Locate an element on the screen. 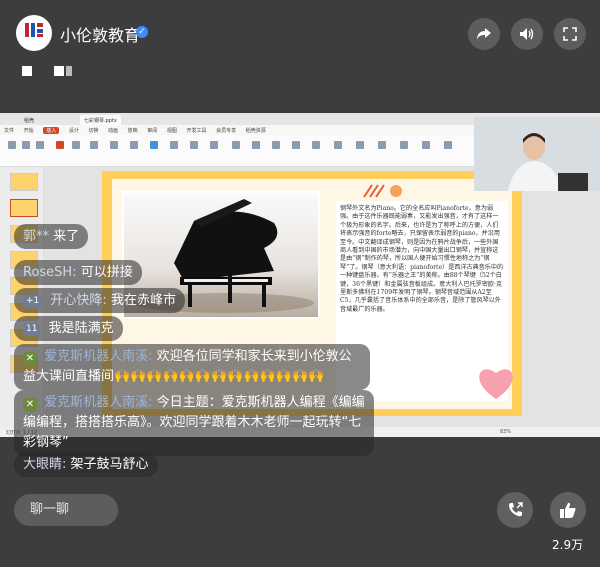 The width and height of the screenshot is (600, 567). presenter-camera is located at coordinates (537, 154).